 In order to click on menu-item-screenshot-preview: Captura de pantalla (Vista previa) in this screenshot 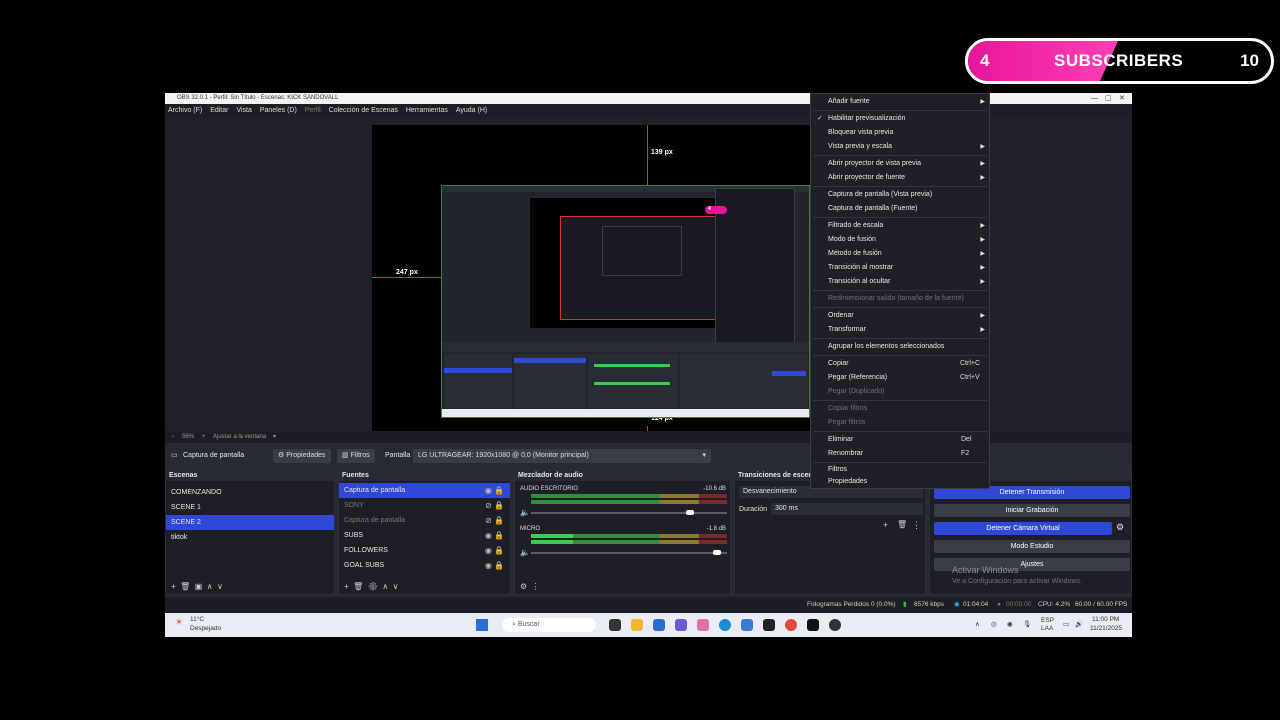, I will do `click(900, 195)`.